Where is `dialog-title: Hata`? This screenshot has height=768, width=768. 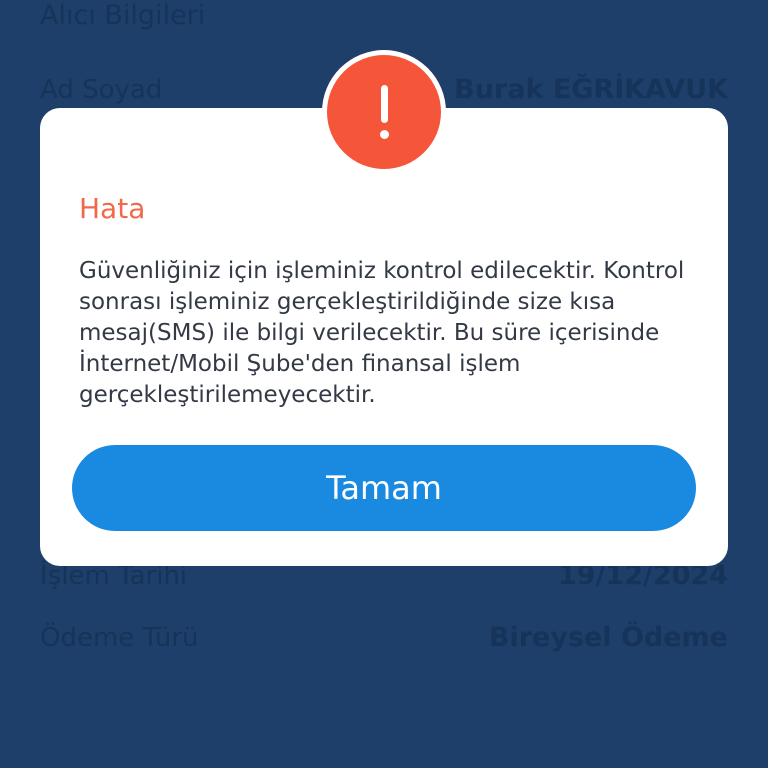 dialog-title: Hata is located at coordinates (112, 208).